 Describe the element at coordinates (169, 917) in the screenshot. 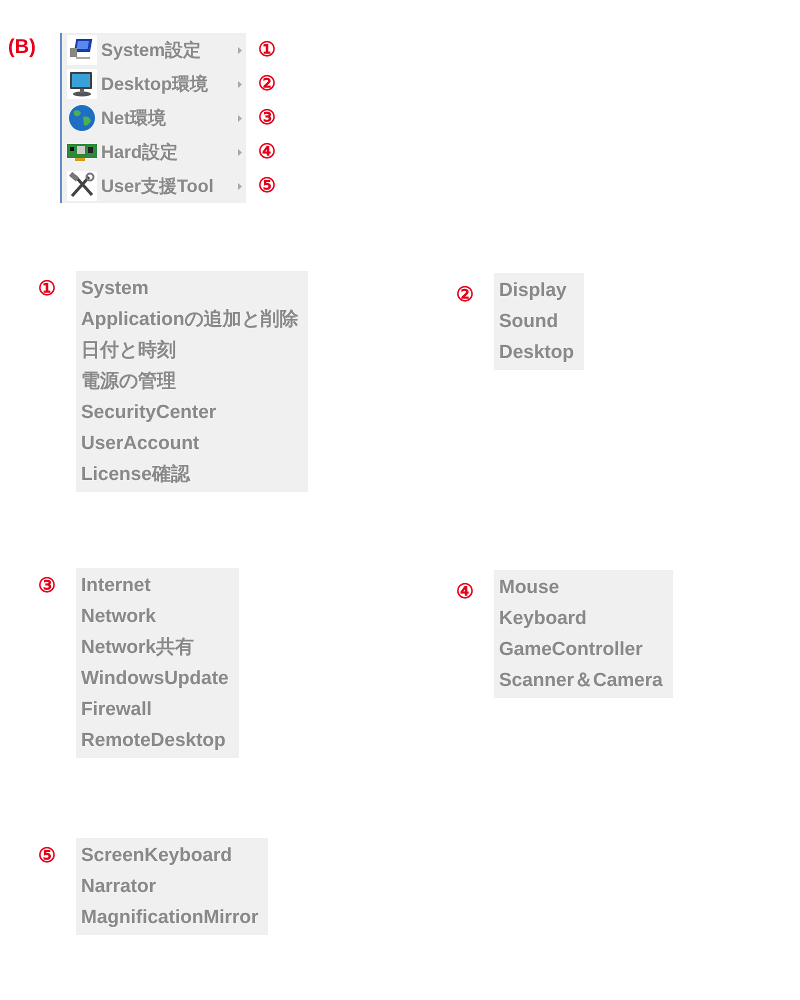

I see `submenu-item: MagnificationMirror` at that location.